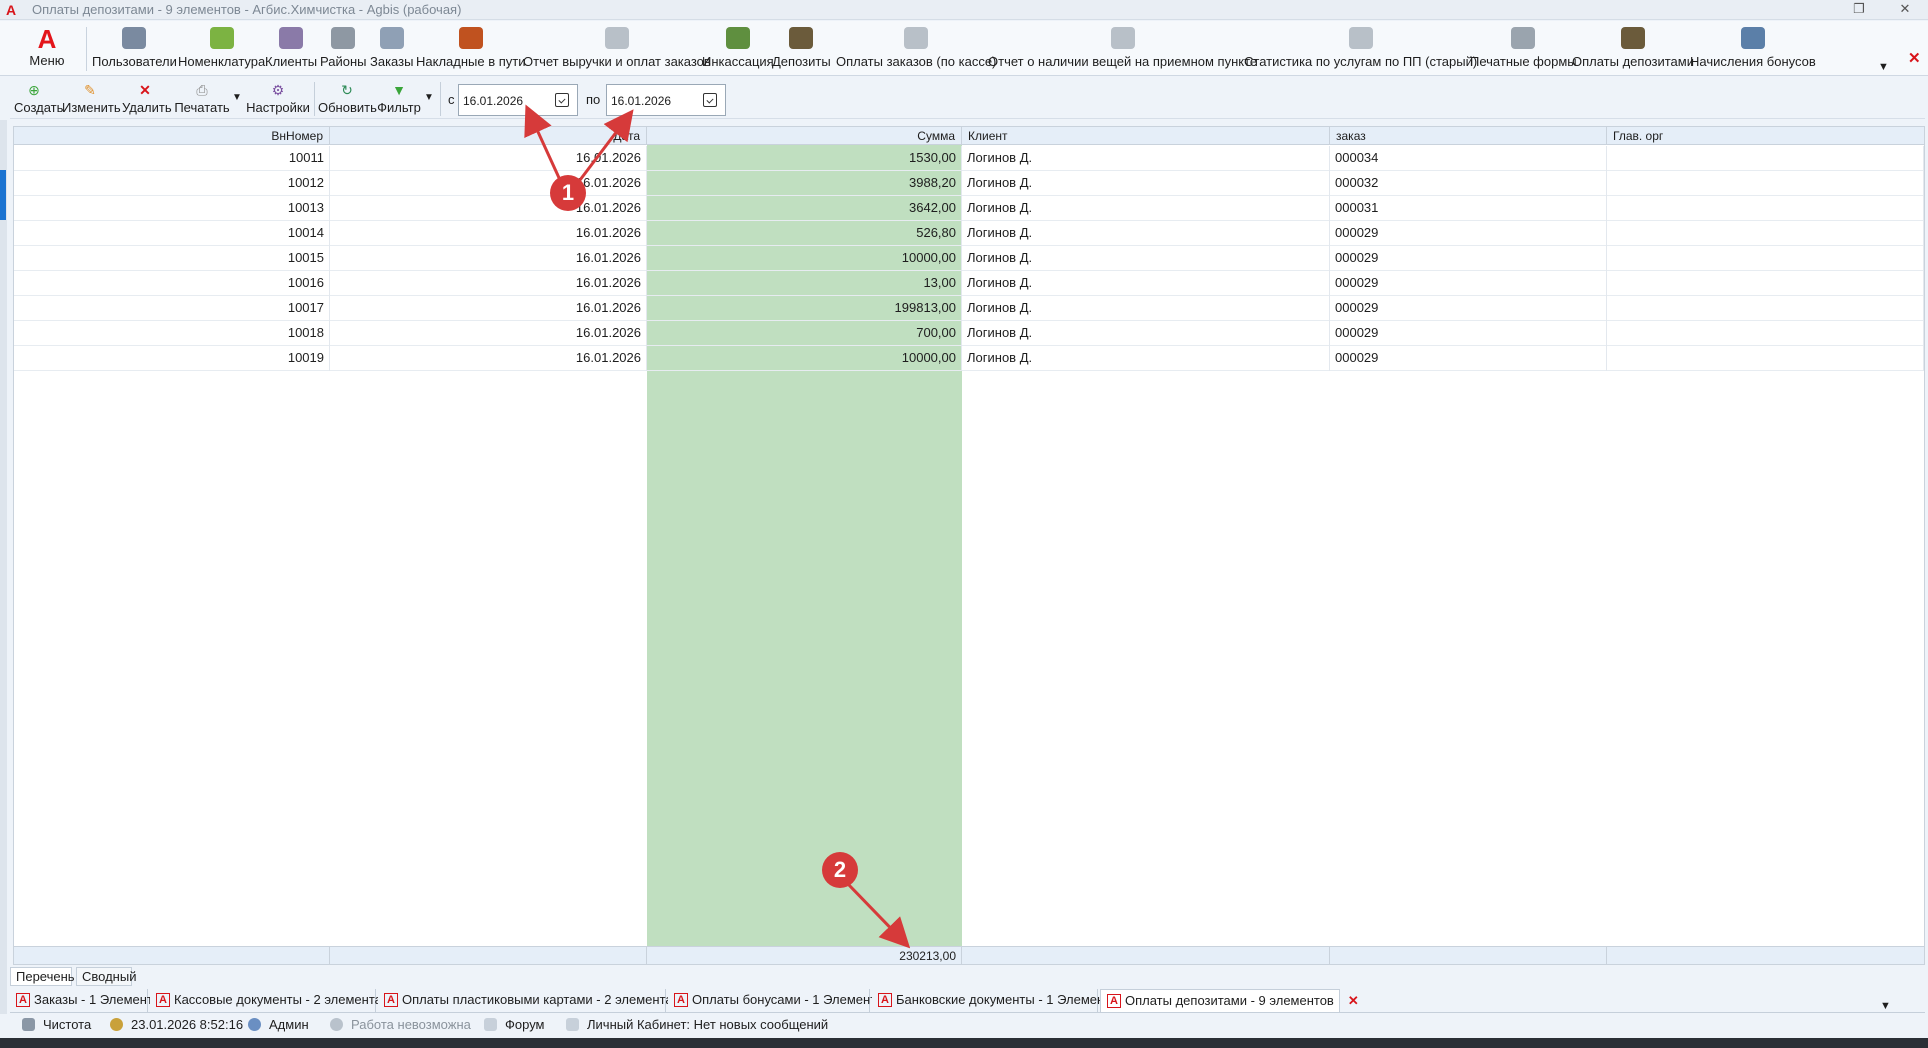 This screenshot has width=1928, height=1048. Describe the element at coordinates (606, 145) in the screenshot. I see `annotation-arrow-1b` at that location.